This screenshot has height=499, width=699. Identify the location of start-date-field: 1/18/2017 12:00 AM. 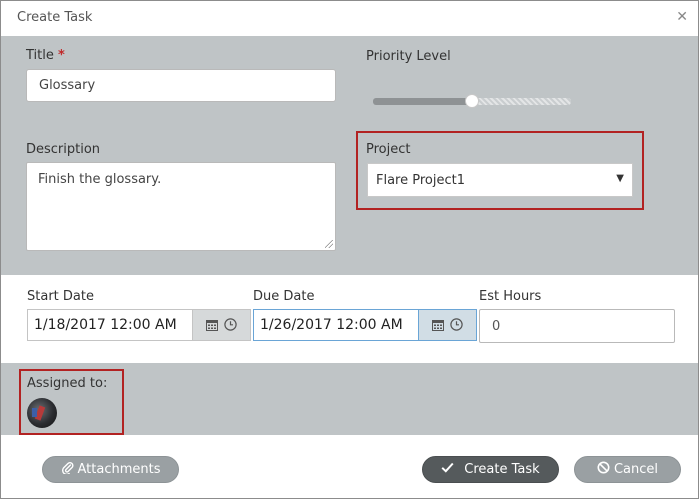
(139, 325).